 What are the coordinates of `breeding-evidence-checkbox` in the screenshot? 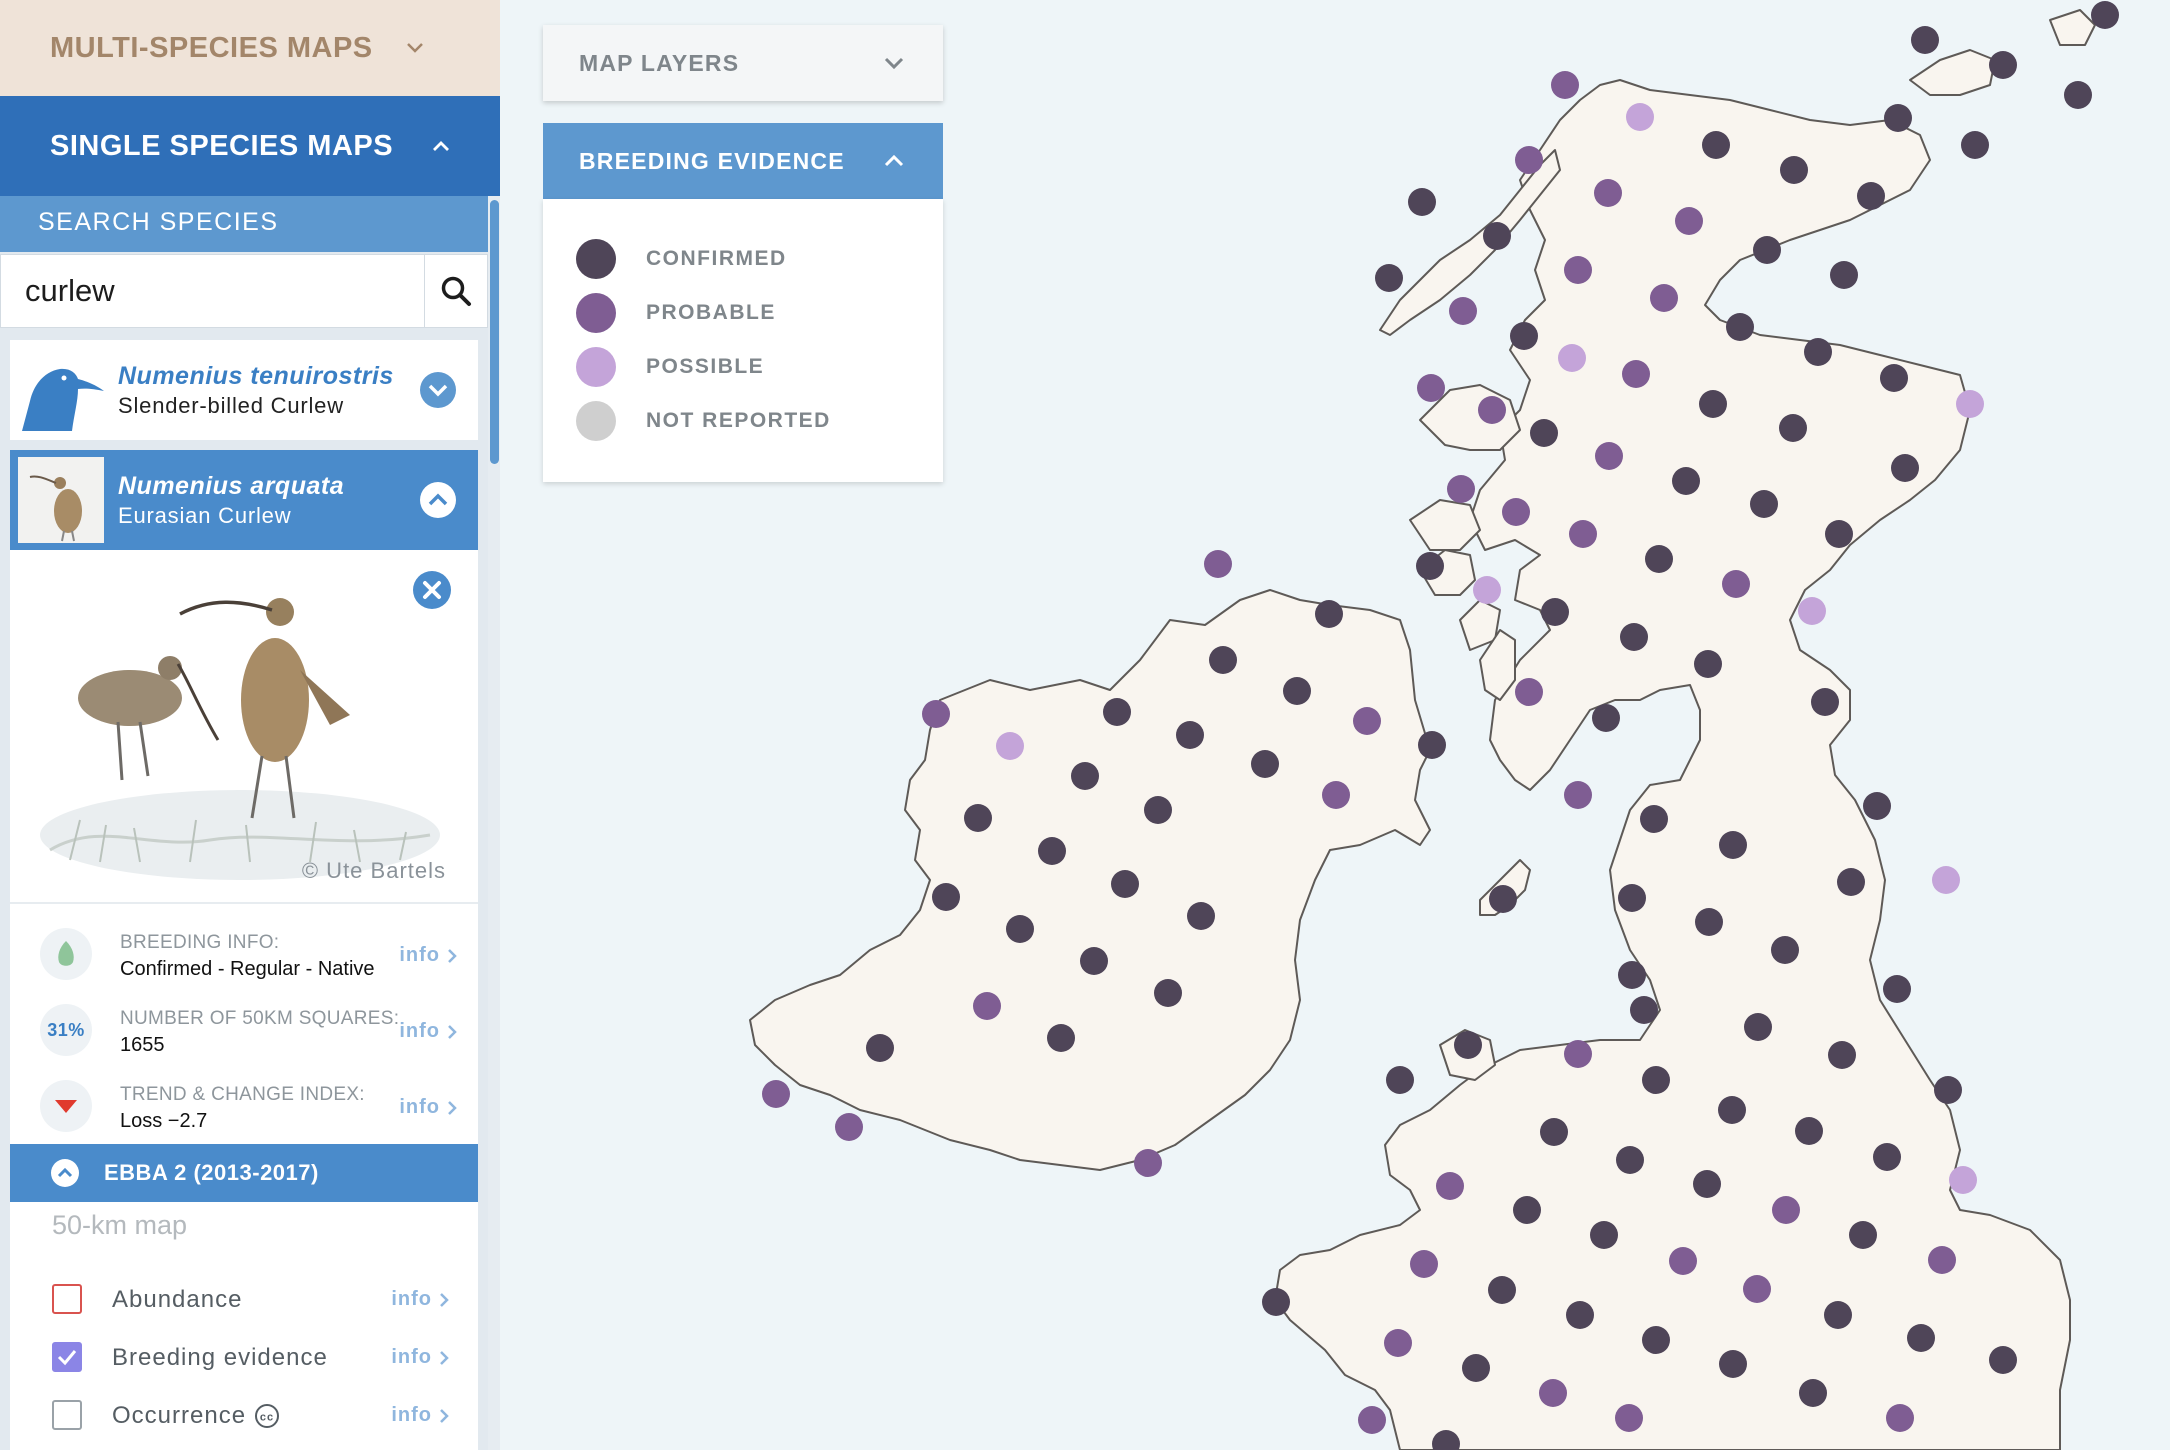 It's located at (67, 1357).